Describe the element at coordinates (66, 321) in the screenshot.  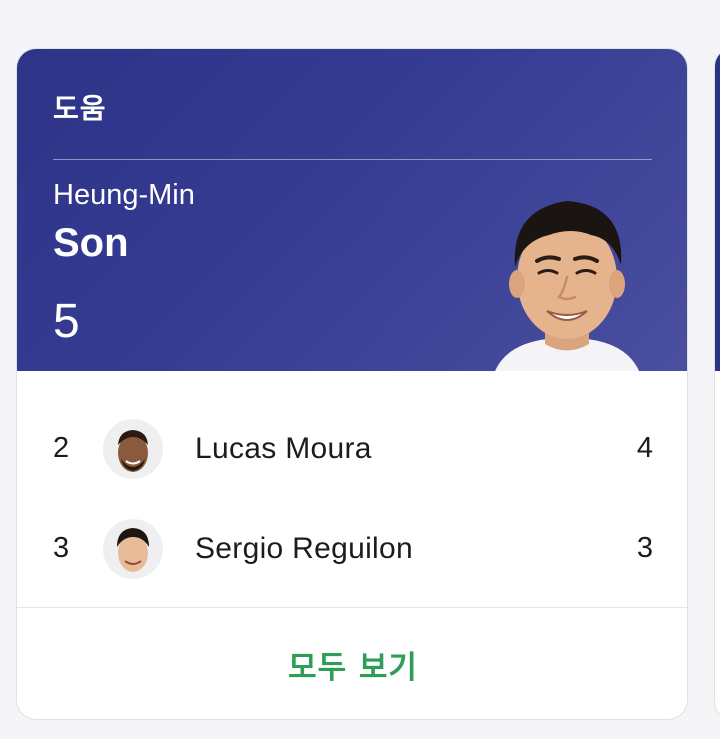
I see `leader-stat-value: 5` at that location.